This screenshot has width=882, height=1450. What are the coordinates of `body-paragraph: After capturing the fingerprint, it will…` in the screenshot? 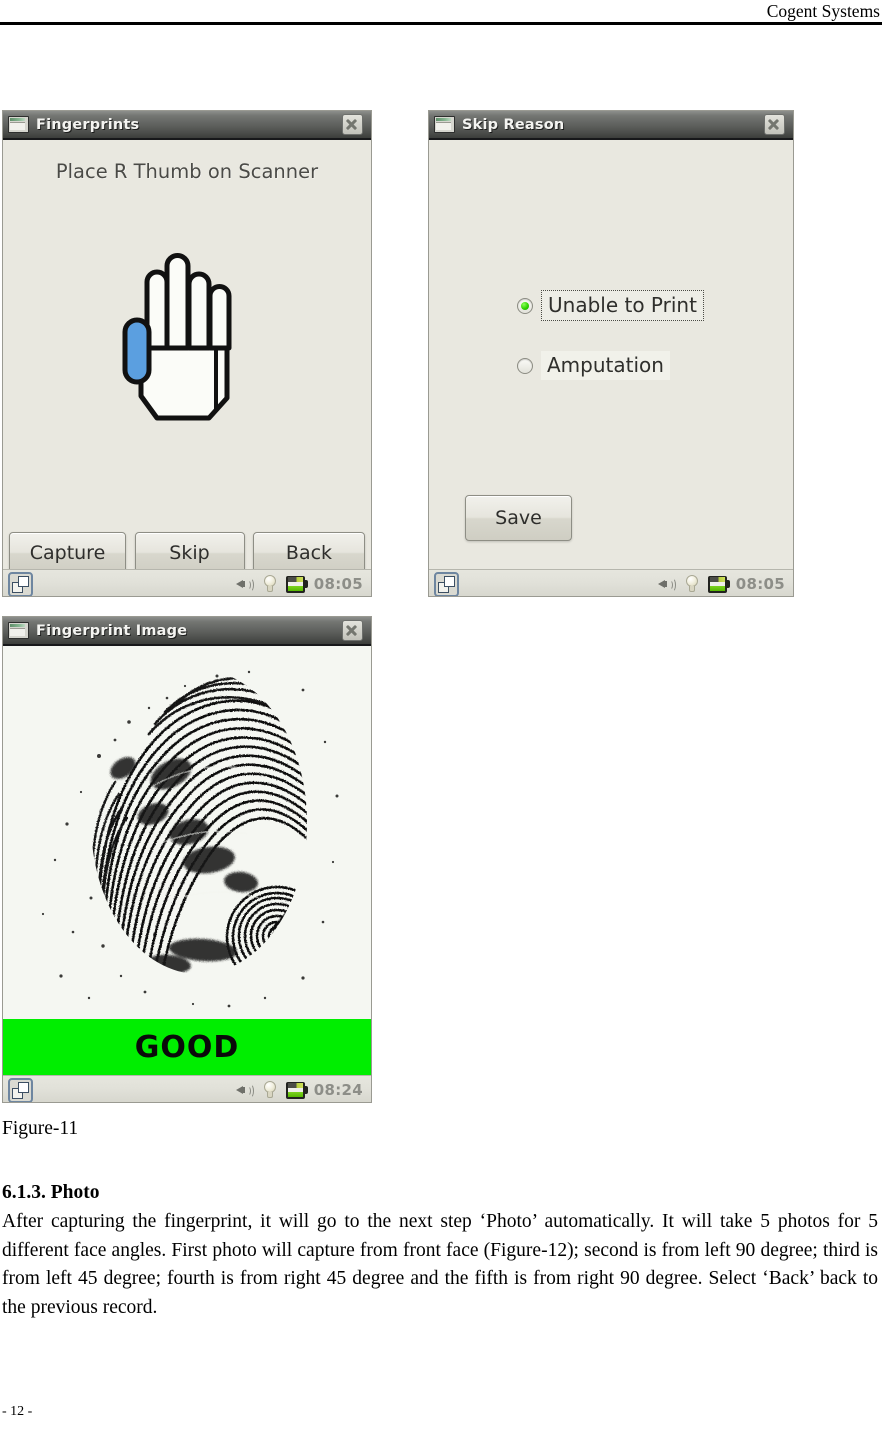 It's located at (440, 1264).